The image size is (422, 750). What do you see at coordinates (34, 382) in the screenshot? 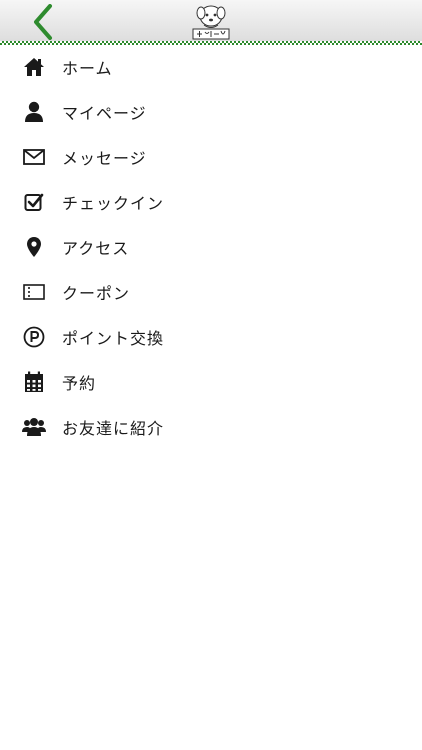
I see `calendar-icon` at bounding box center [34, 382].